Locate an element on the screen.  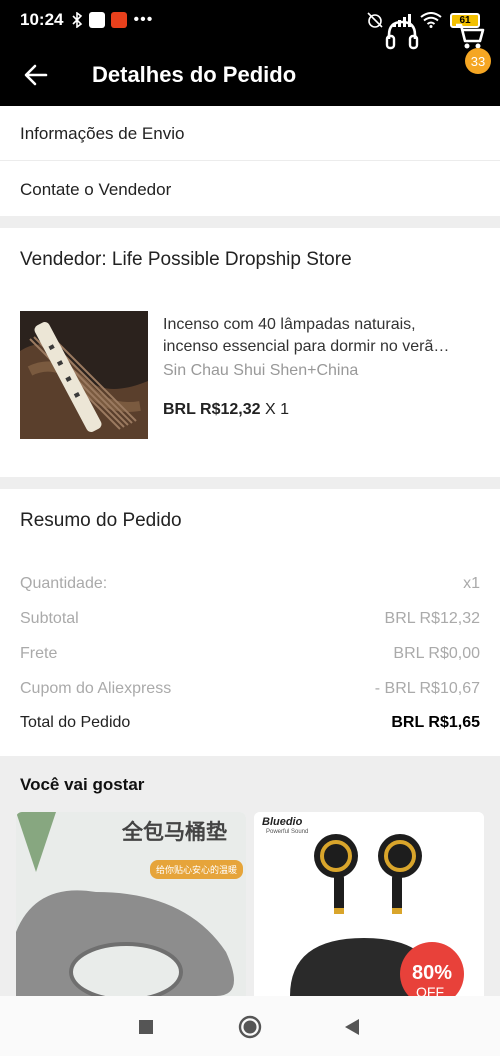
home-button is located at coordinates (250, 1027).